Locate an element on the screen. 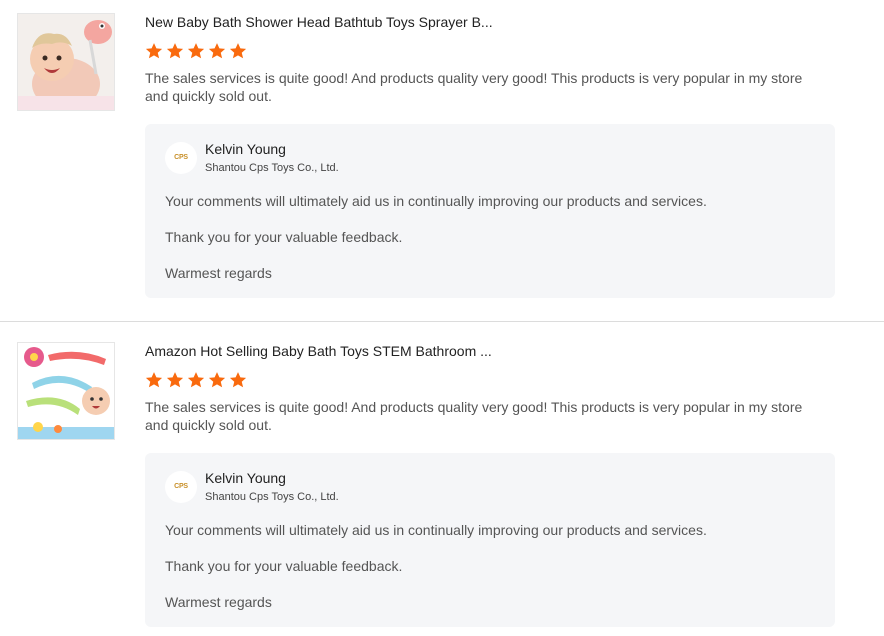 The height and width of the screenshot is (636, 884). product-thumbnail-shower-toy is located at coordinates (66, 62).